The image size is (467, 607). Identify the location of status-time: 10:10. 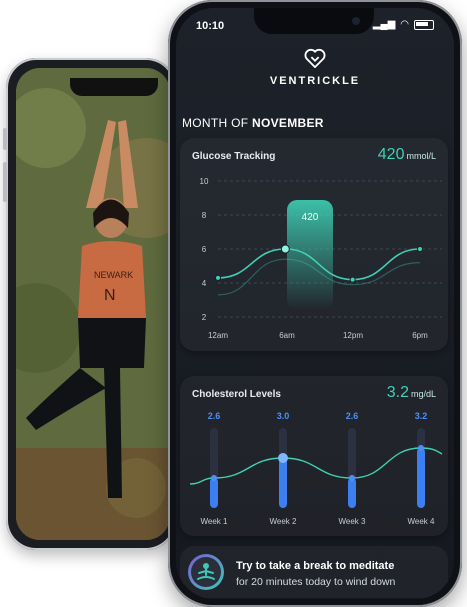
(210, 26).